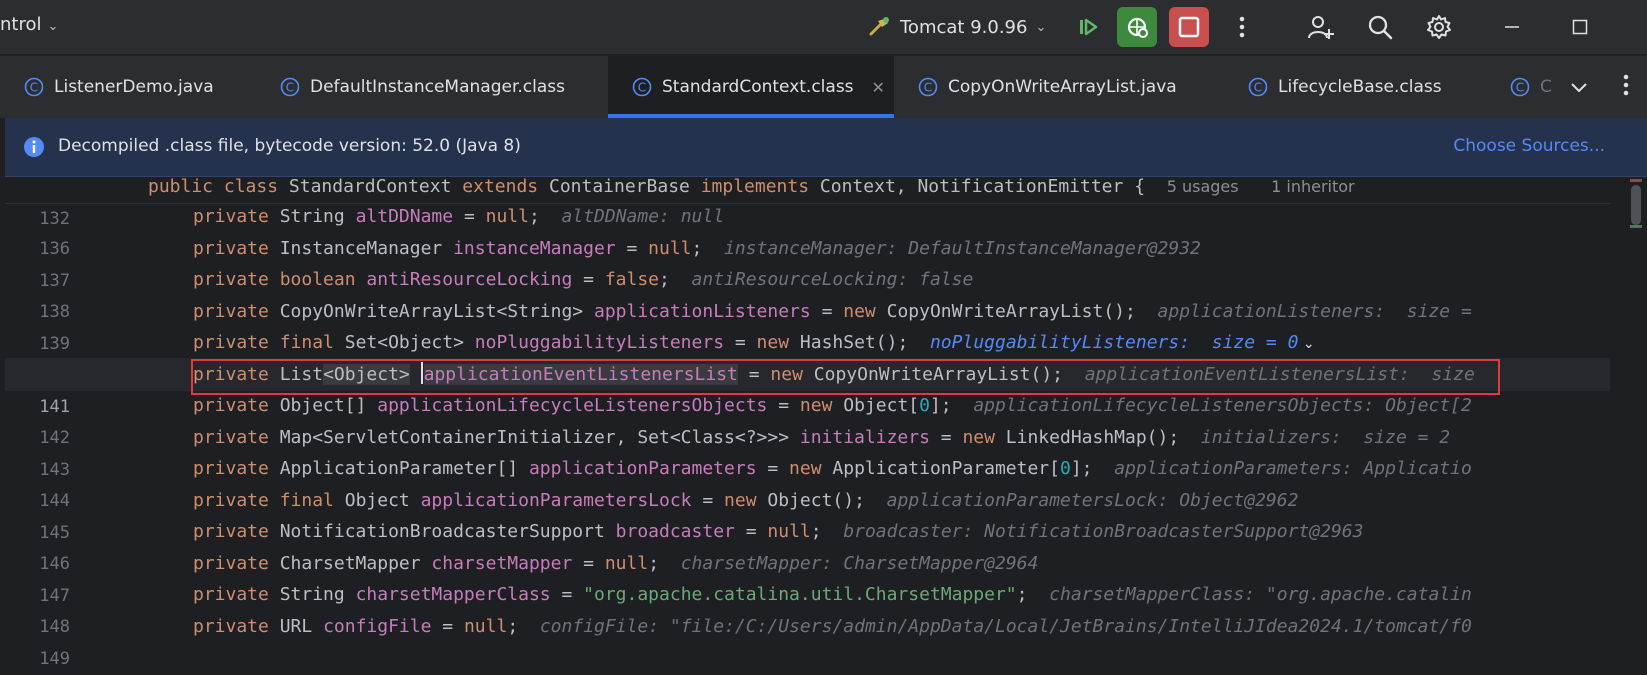  Describe the element at coordinates (879, 26) in the screenshot. I see `hammer-icon` at that location.